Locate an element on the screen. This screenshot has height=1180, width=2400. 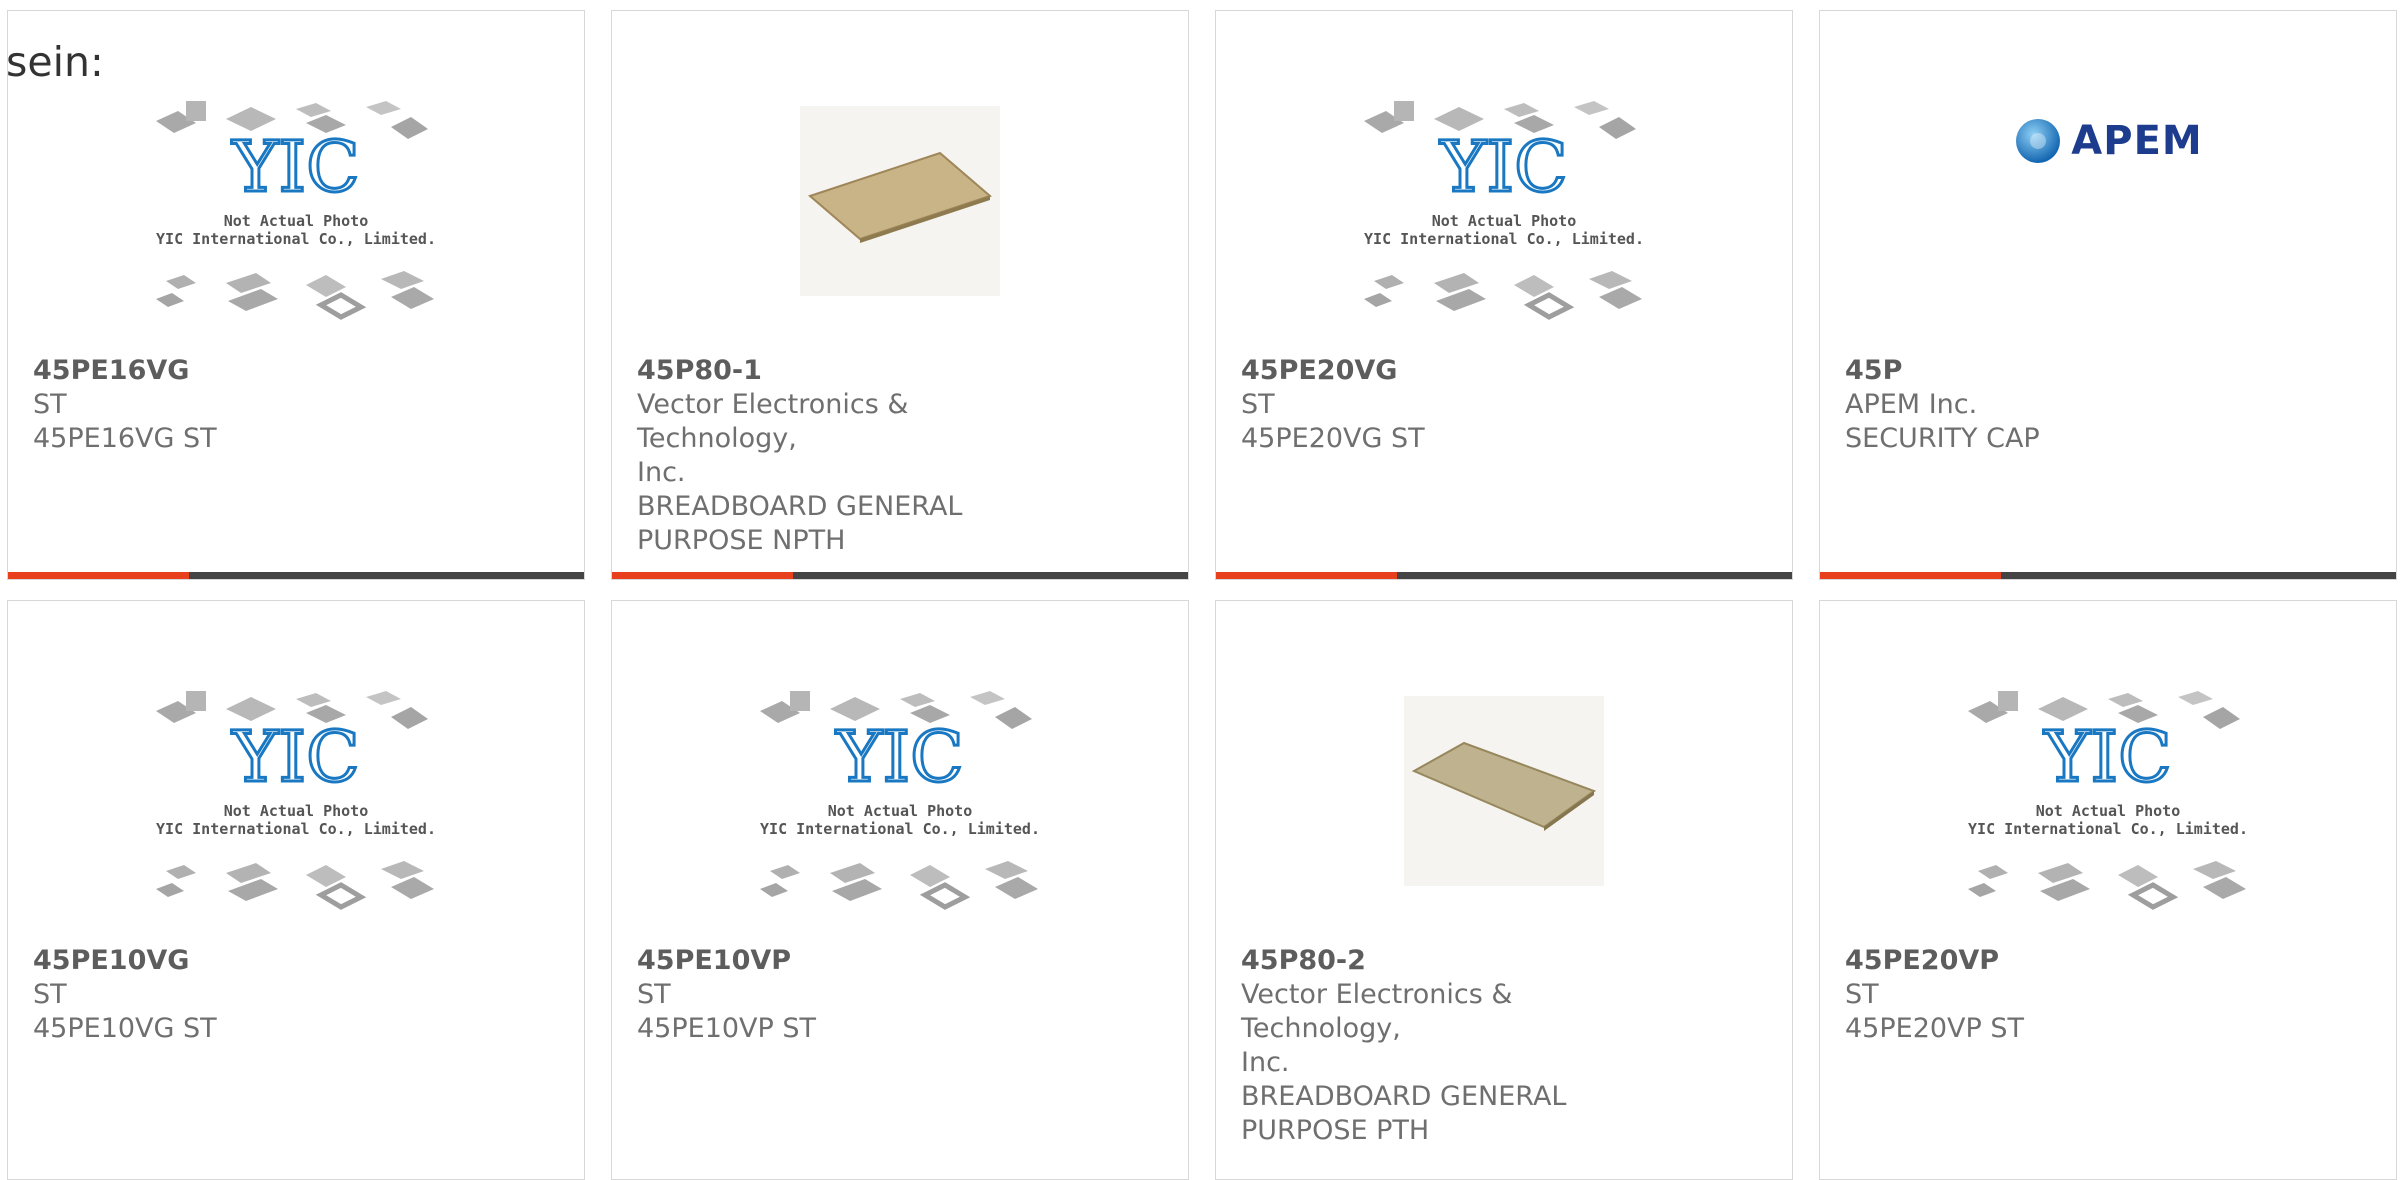
description-cont: PURPOSE PTH is located at coordinates (1335, 1130).